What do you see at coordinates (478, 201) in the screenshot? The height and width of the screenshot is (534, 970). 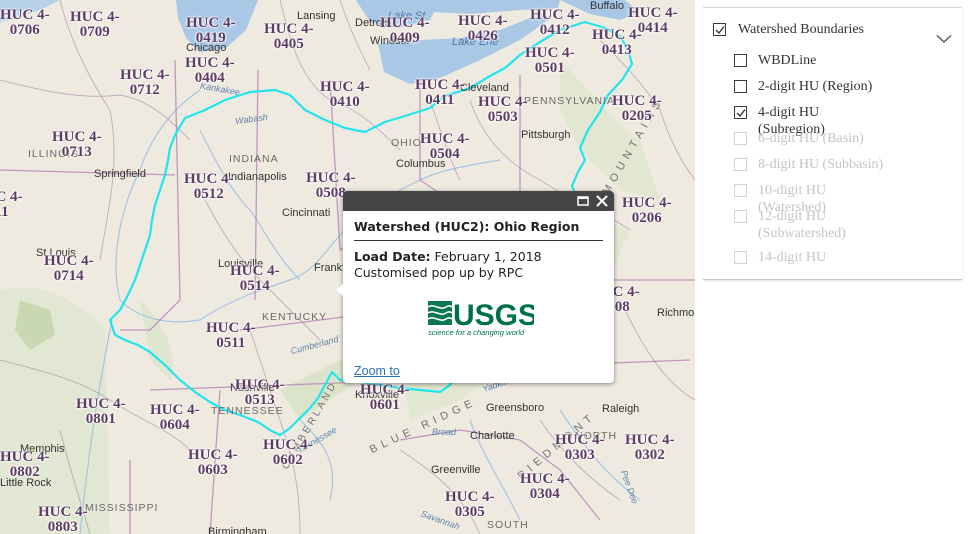 I see `popup-header` at bounding box center [478, 201].